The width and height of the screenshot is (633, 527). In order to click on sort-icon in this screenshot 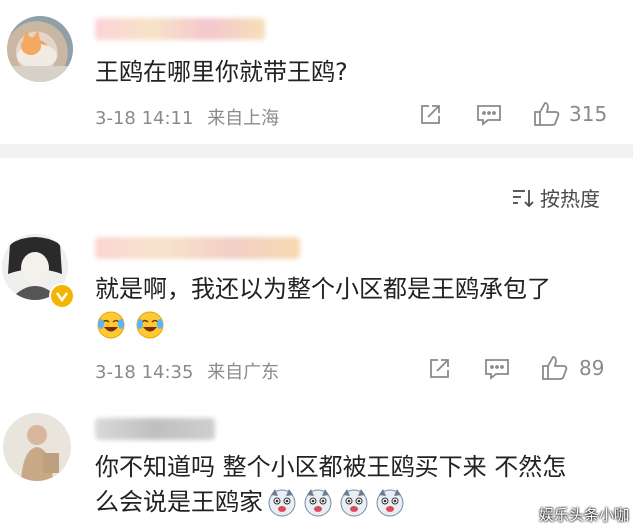, I will do `click(523, 198)`.